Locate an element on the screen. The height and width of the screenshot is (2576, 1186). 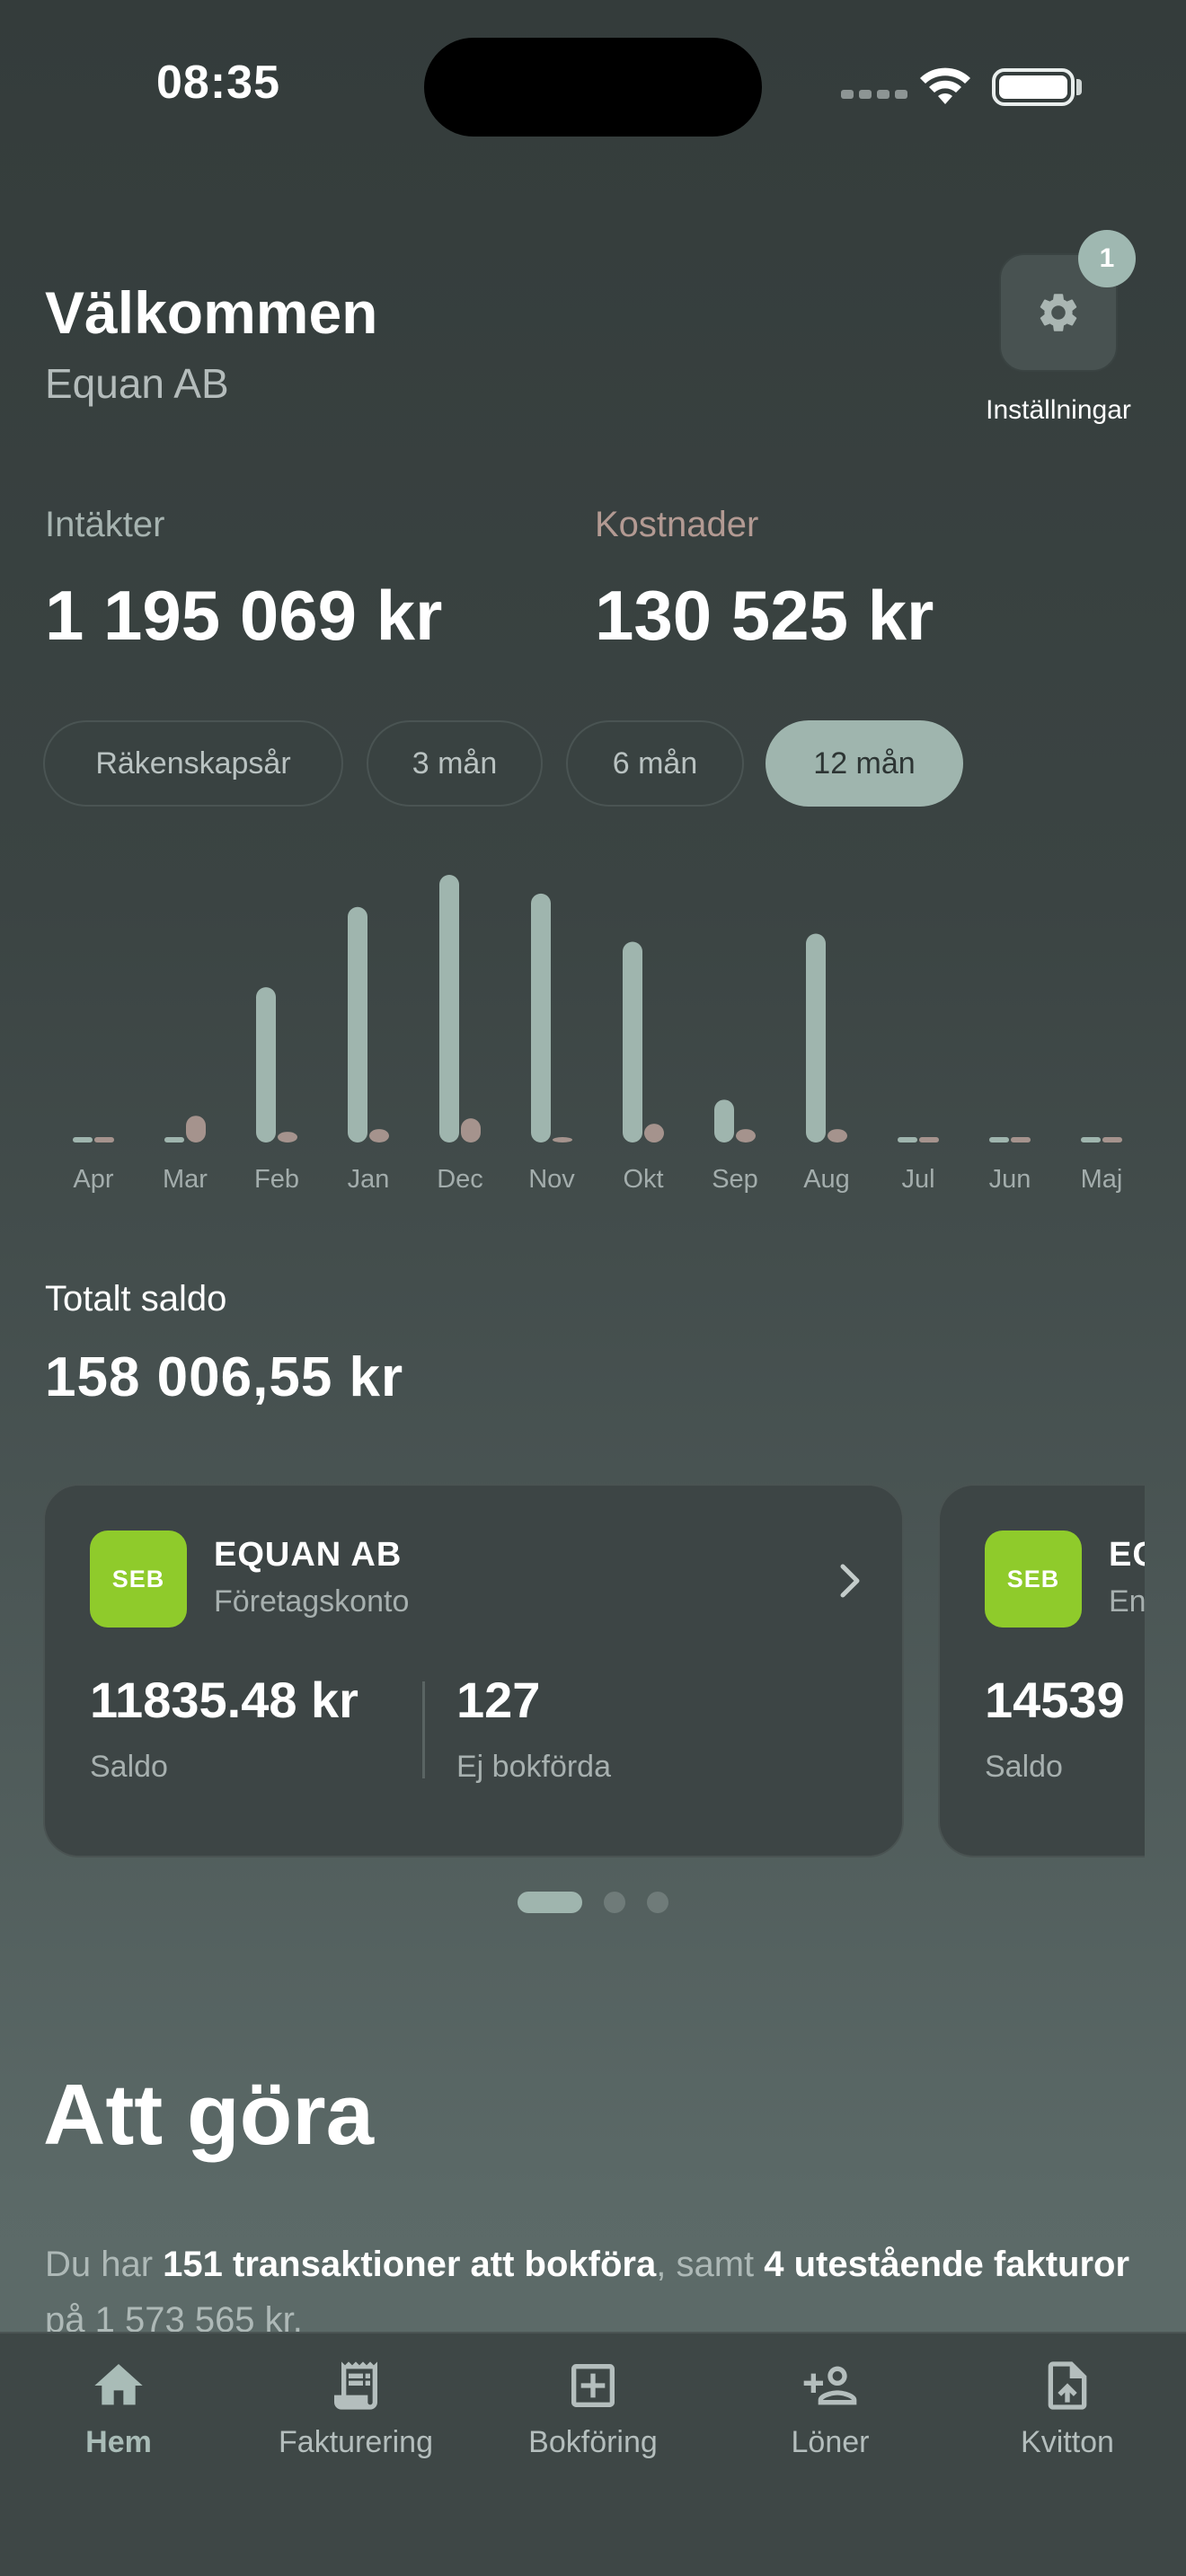
month-label: Feb is located at coordinates (276, 1179).